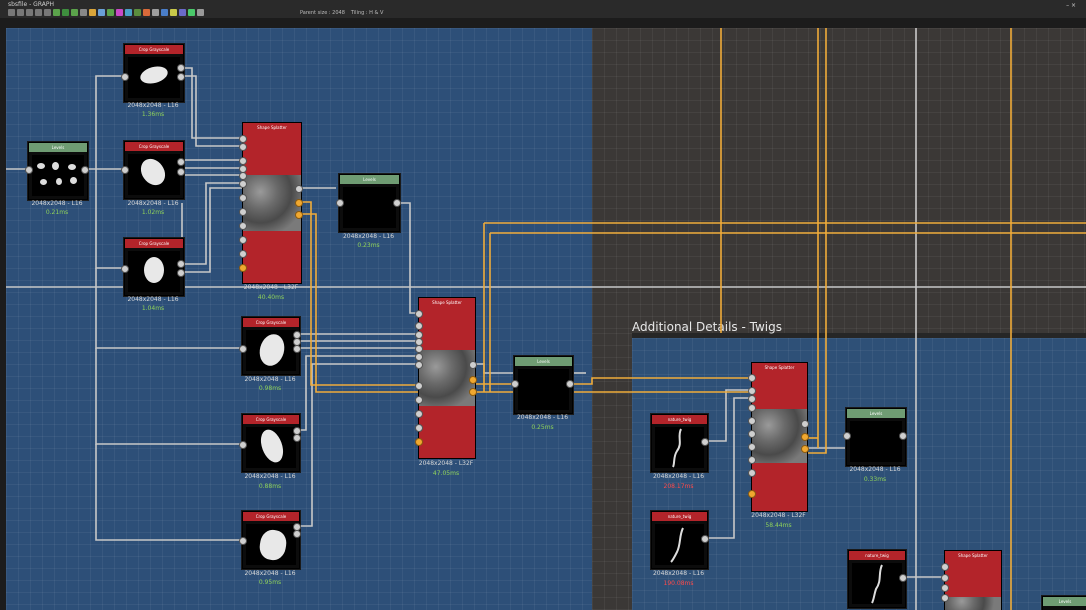 The height and width of the screenshot is (610, 1086). I want to click on crop-grayscale-node-2: Crop Grayscale, so click(154, 170).